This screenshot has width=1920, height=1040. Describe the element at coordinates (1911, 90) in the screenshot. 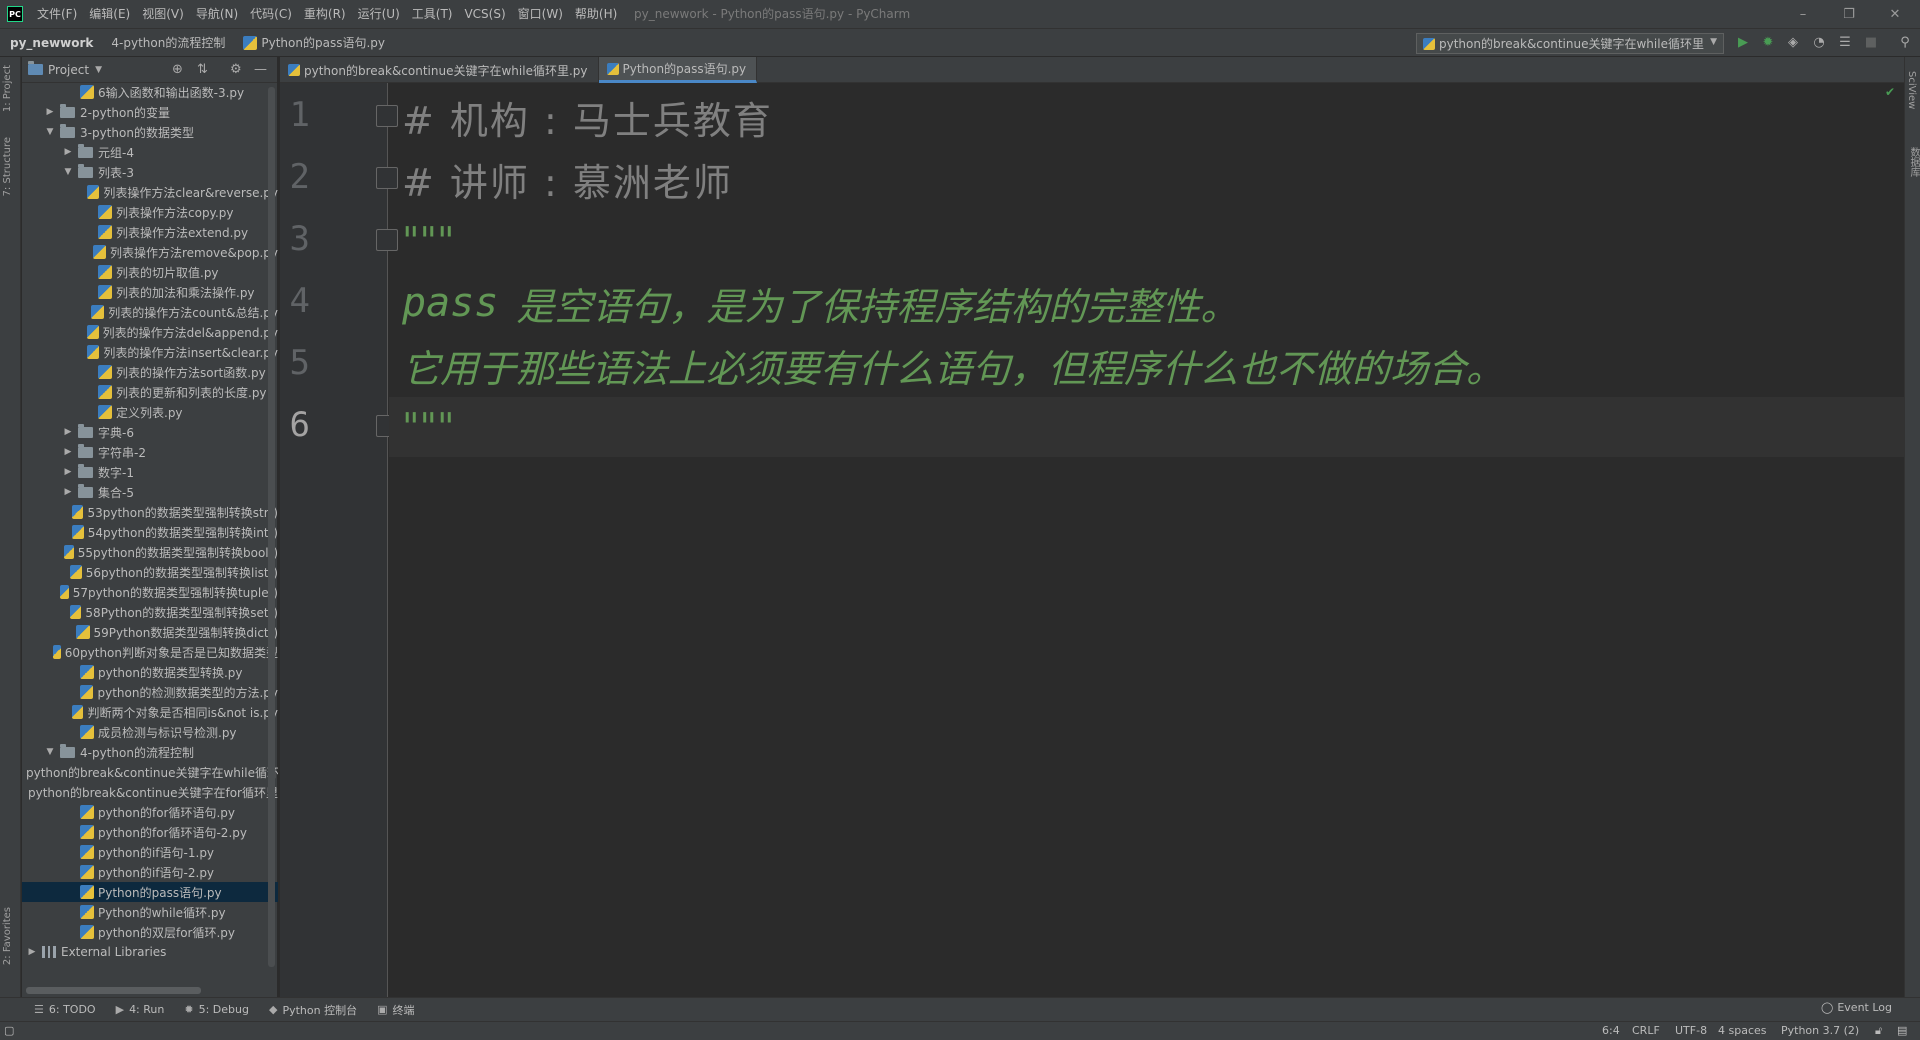

I see `tab-sciview: SciView` at that location.